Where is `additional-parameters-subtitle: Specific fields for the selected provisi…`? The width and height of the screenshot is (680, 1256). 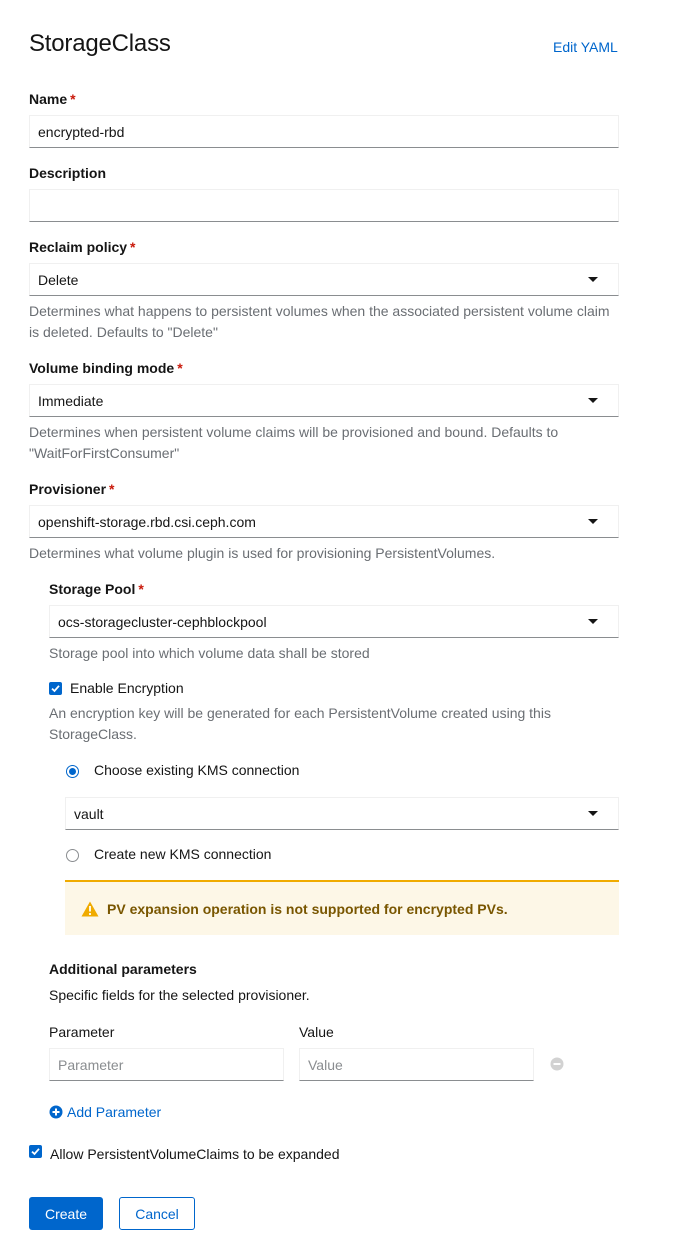
additional-parameters-subtitle: Specific fields for the selected provisi… is located at coordinates (179, 995).